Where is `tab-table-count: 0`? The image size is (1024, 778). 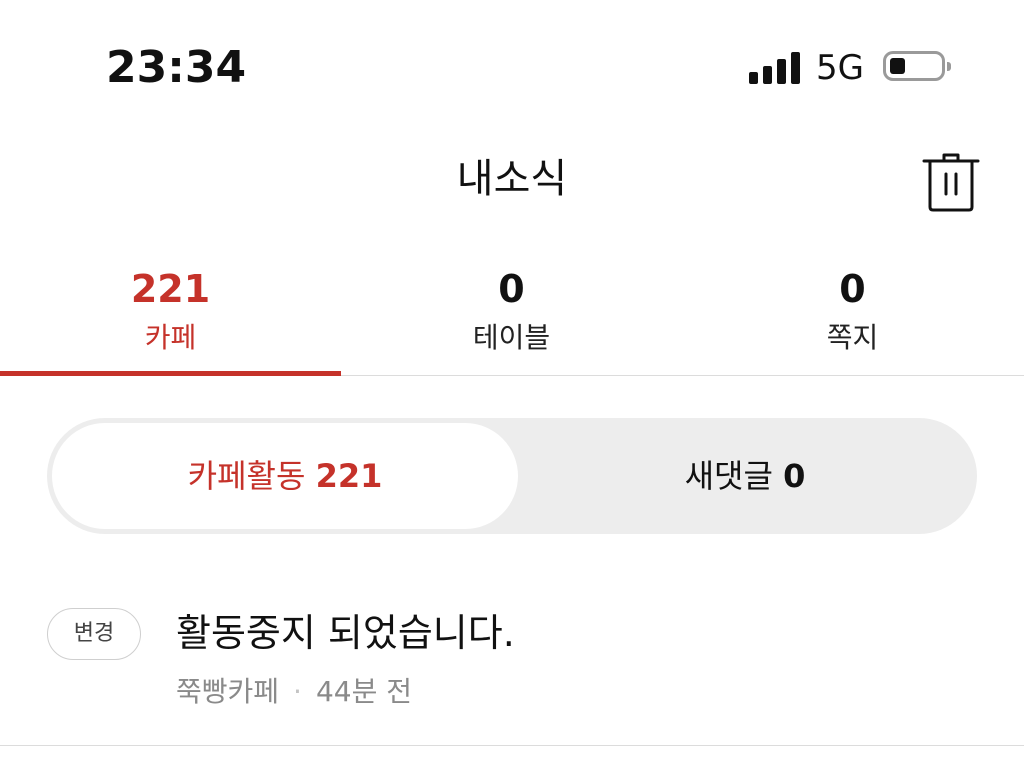 tab-table-count: 0 is located at coordinates (511, 289).